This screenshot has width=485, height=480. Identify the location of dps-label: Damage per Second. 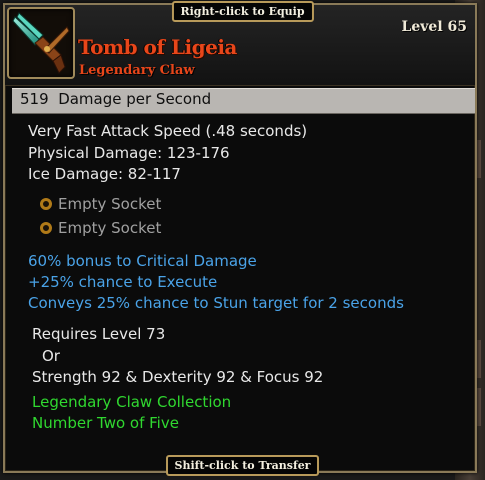
(135, 99).